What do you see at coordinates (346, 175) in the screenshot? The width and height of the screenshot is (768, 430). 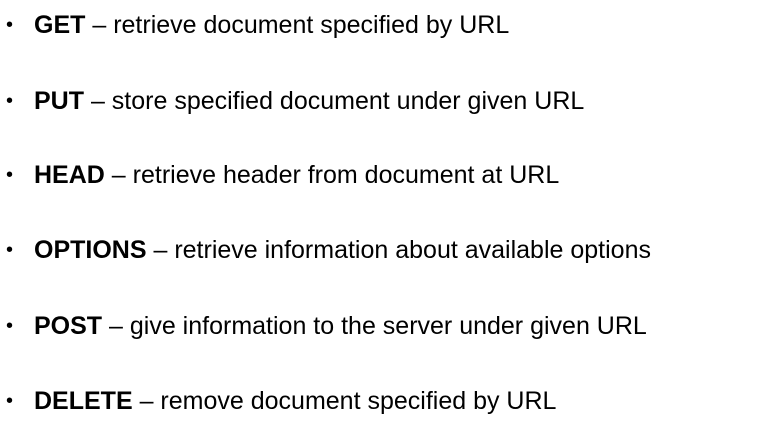 I see `method-description: retrieve header from document at URL` at bounding box center [346, 175].